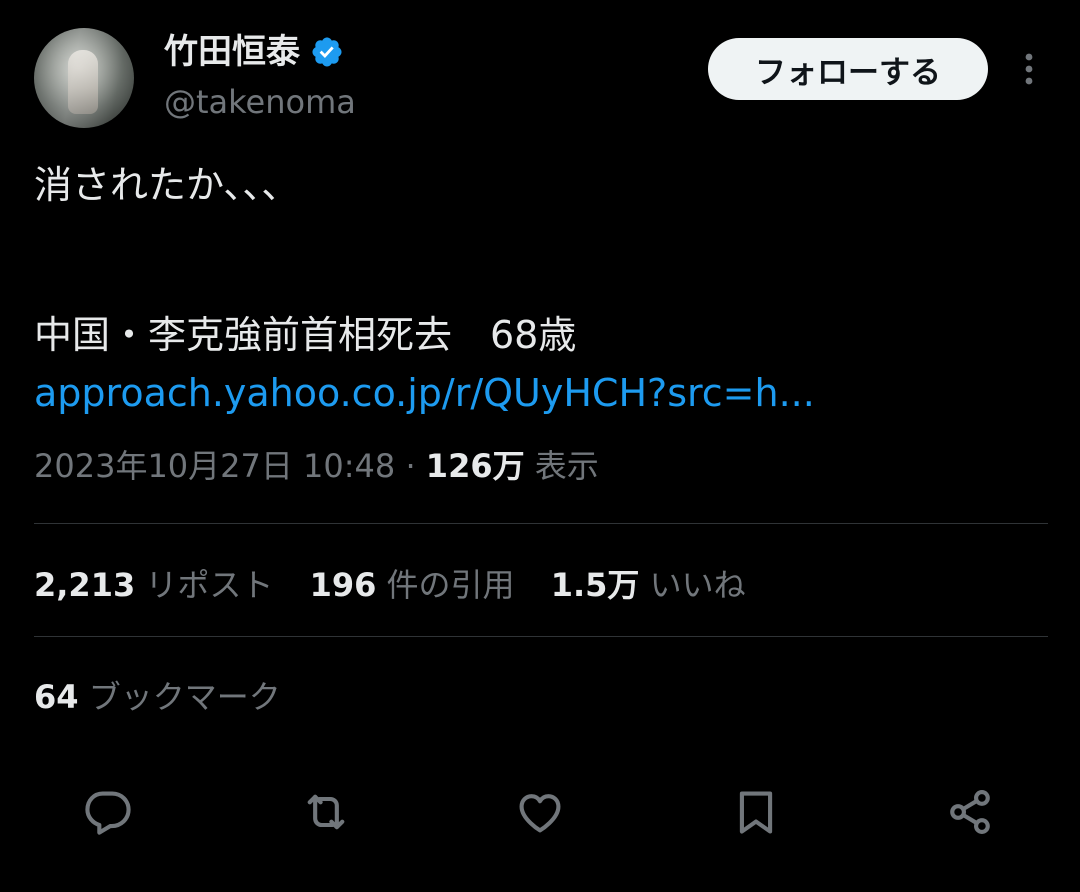  Describe the element at coordinates (305, 335) in the screenshot. I see `tweet-line-2: 中国・李克強前首相死去 68歳` at that location.